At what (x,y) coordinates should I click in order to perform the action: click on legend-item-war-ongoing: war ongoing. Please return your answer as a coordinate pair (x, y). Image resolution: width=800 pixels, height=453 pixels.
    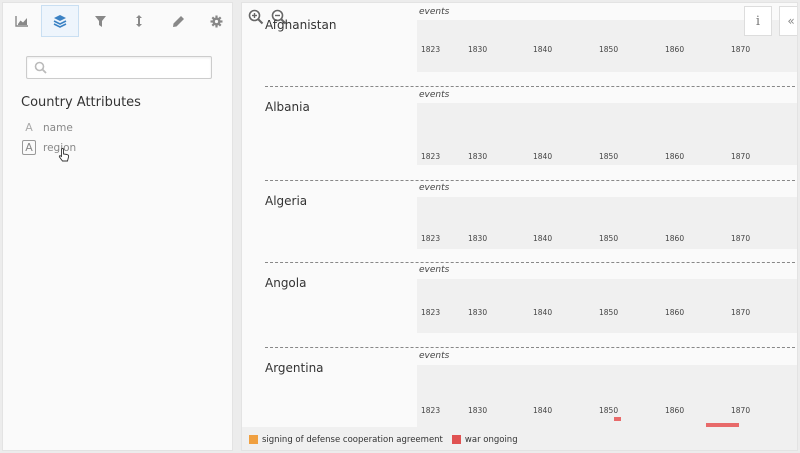
    Looking at the image, I should click on (484, 439).